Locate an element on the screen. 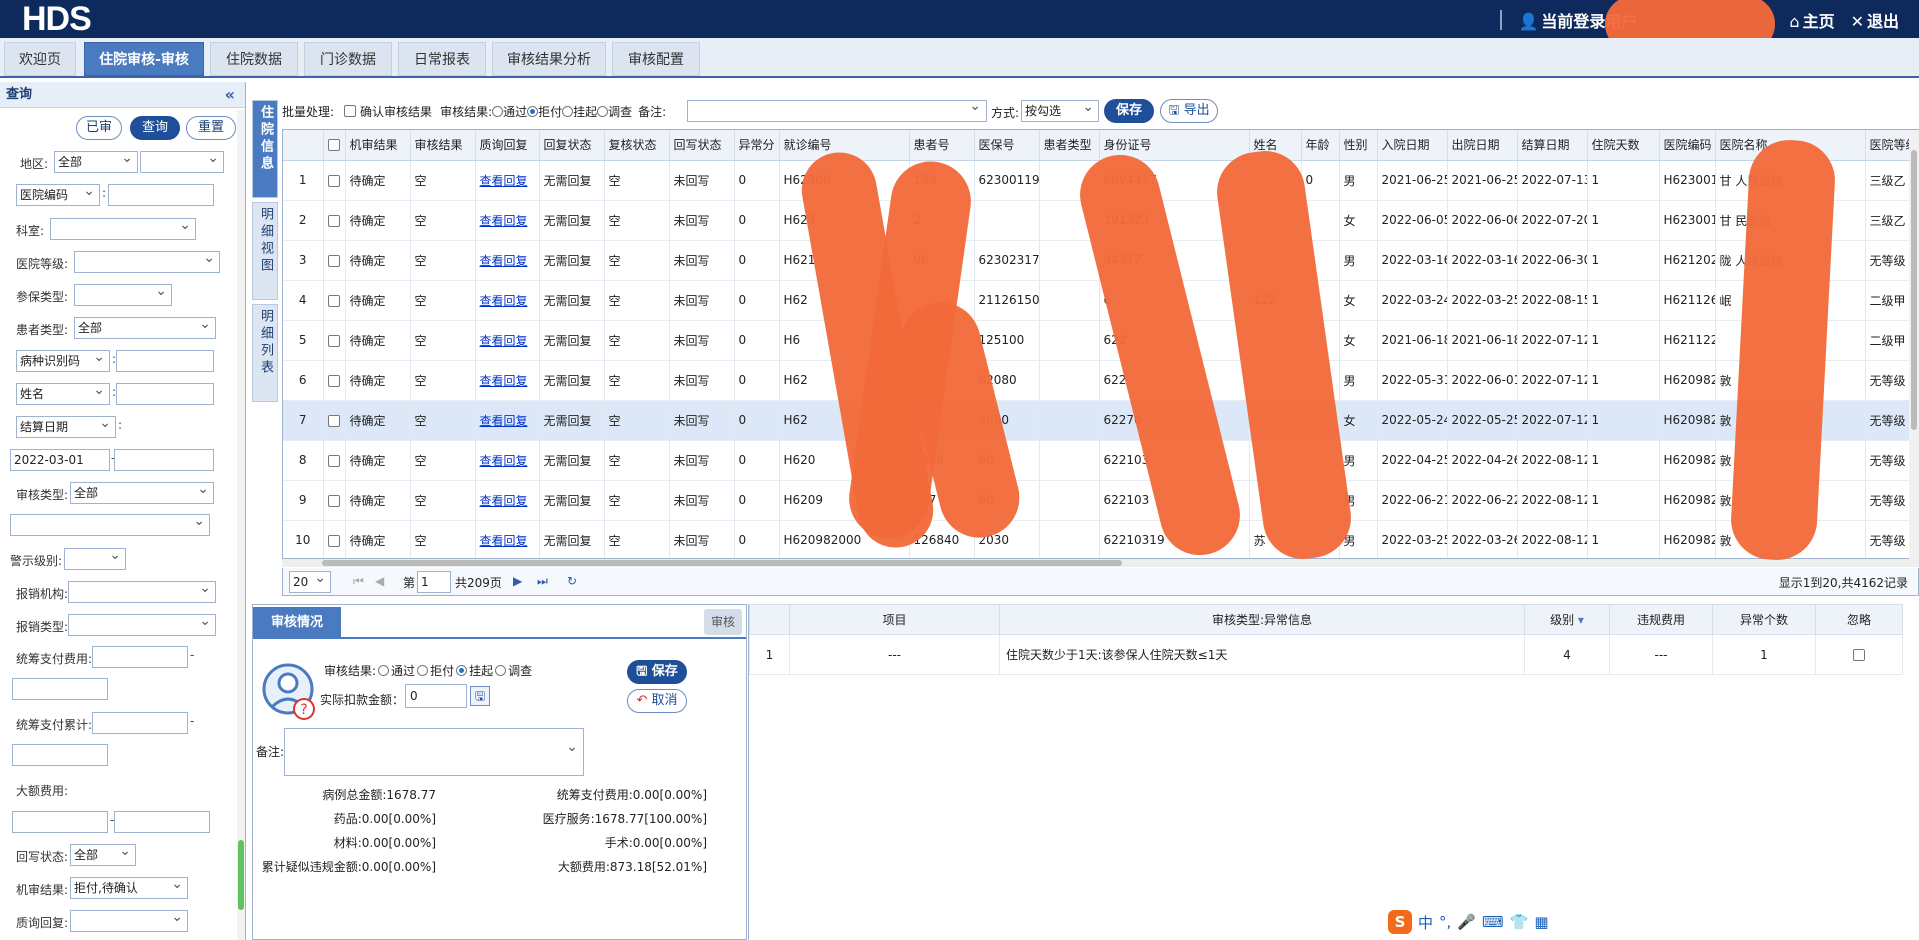  audit-radio-hold is located at coordinates (462, 670).